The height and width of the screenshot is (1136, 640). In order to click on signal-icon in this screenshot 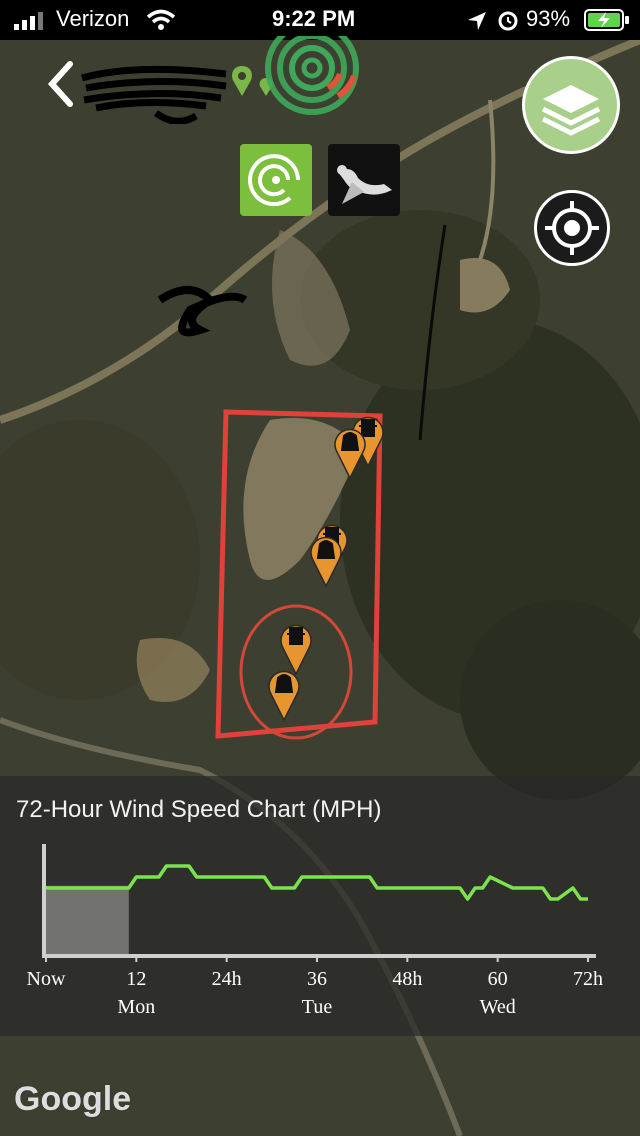, I will do `click(28, 21)`.